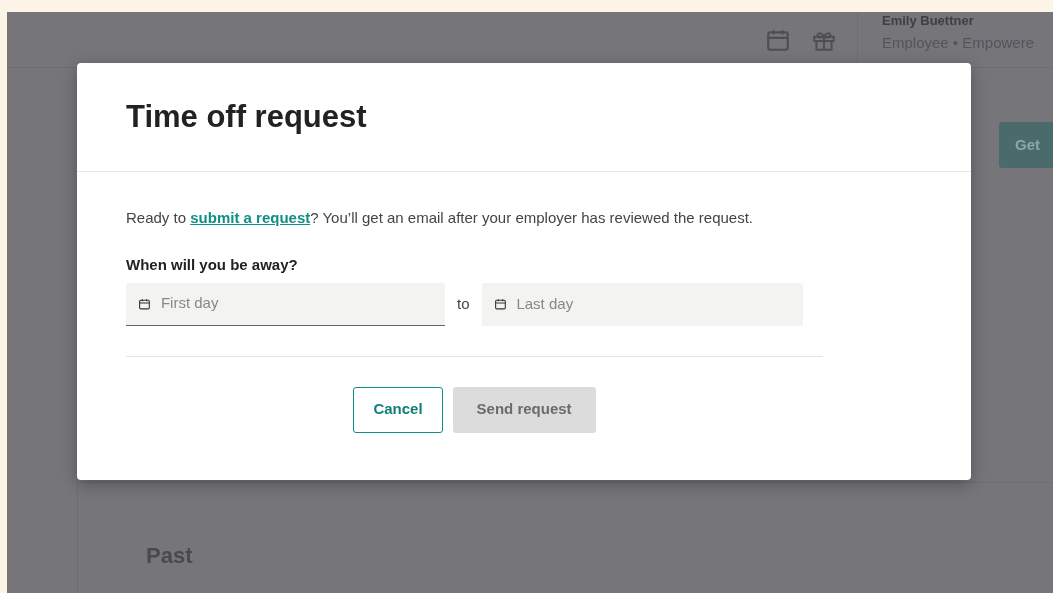  I want to click on get-button: Get, so click(1026, 145).